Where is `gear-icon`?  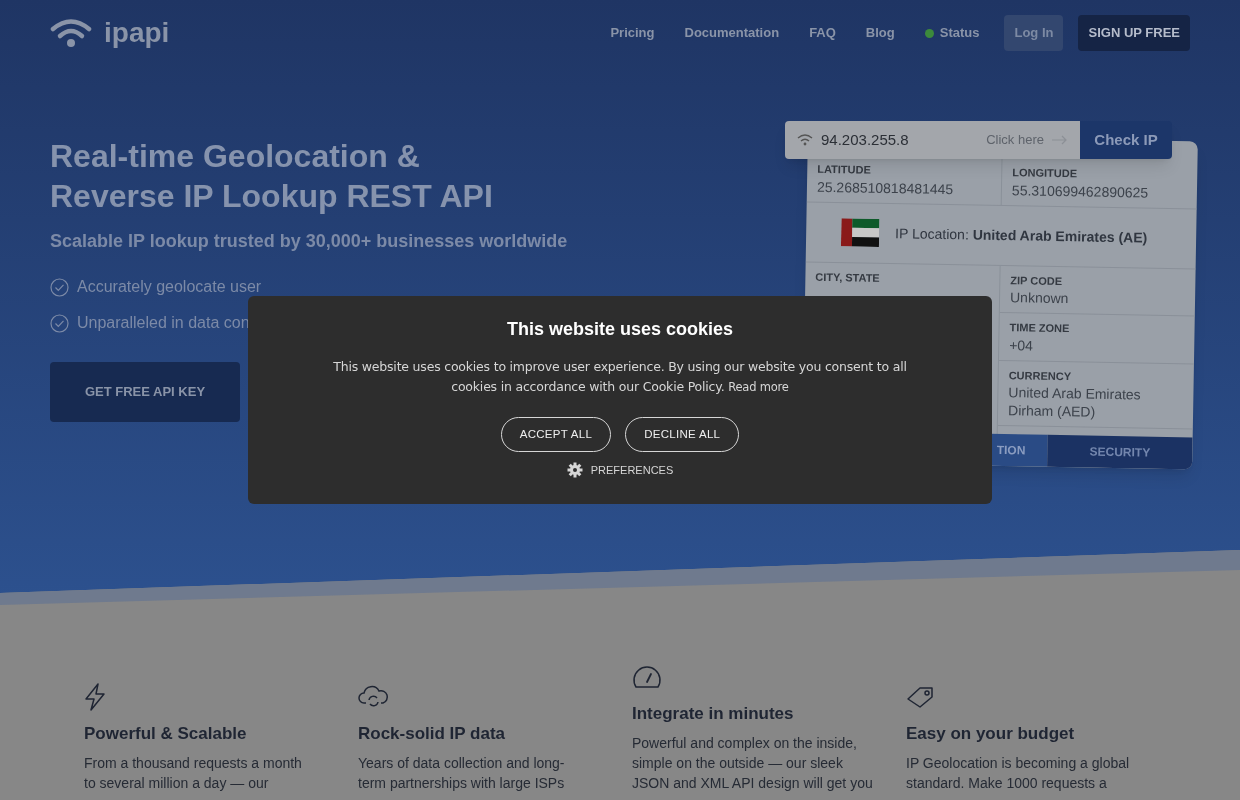 gear-icon is located at coordinates (574, 470).